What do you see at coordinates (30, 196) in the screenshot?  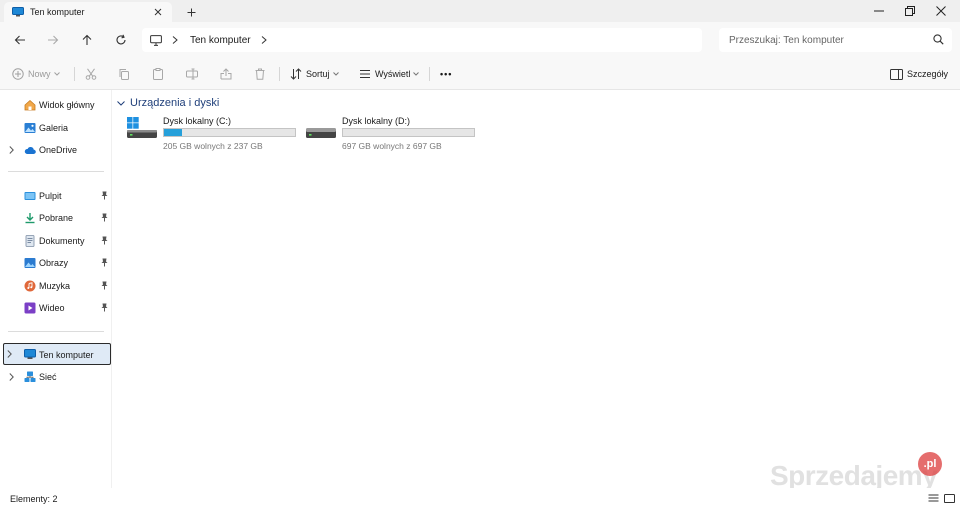 I see `desktop-folder-icon` at bounding box center [30, 196].